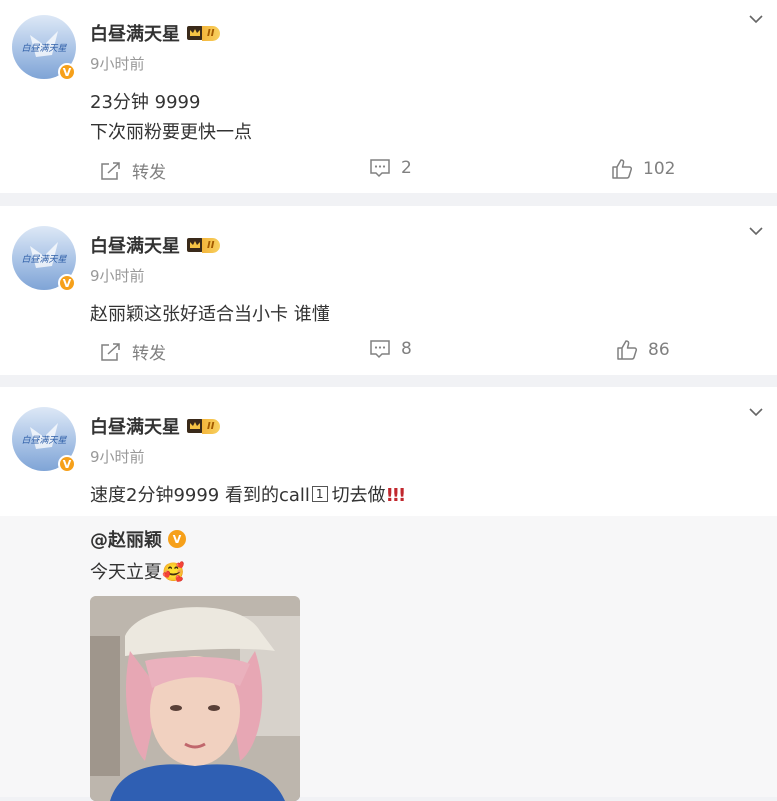 The image size is (777, 801). Describe the element at coordinates (358, 495) in the screenshot. I see `post-text-tail: 切去做` at that location.